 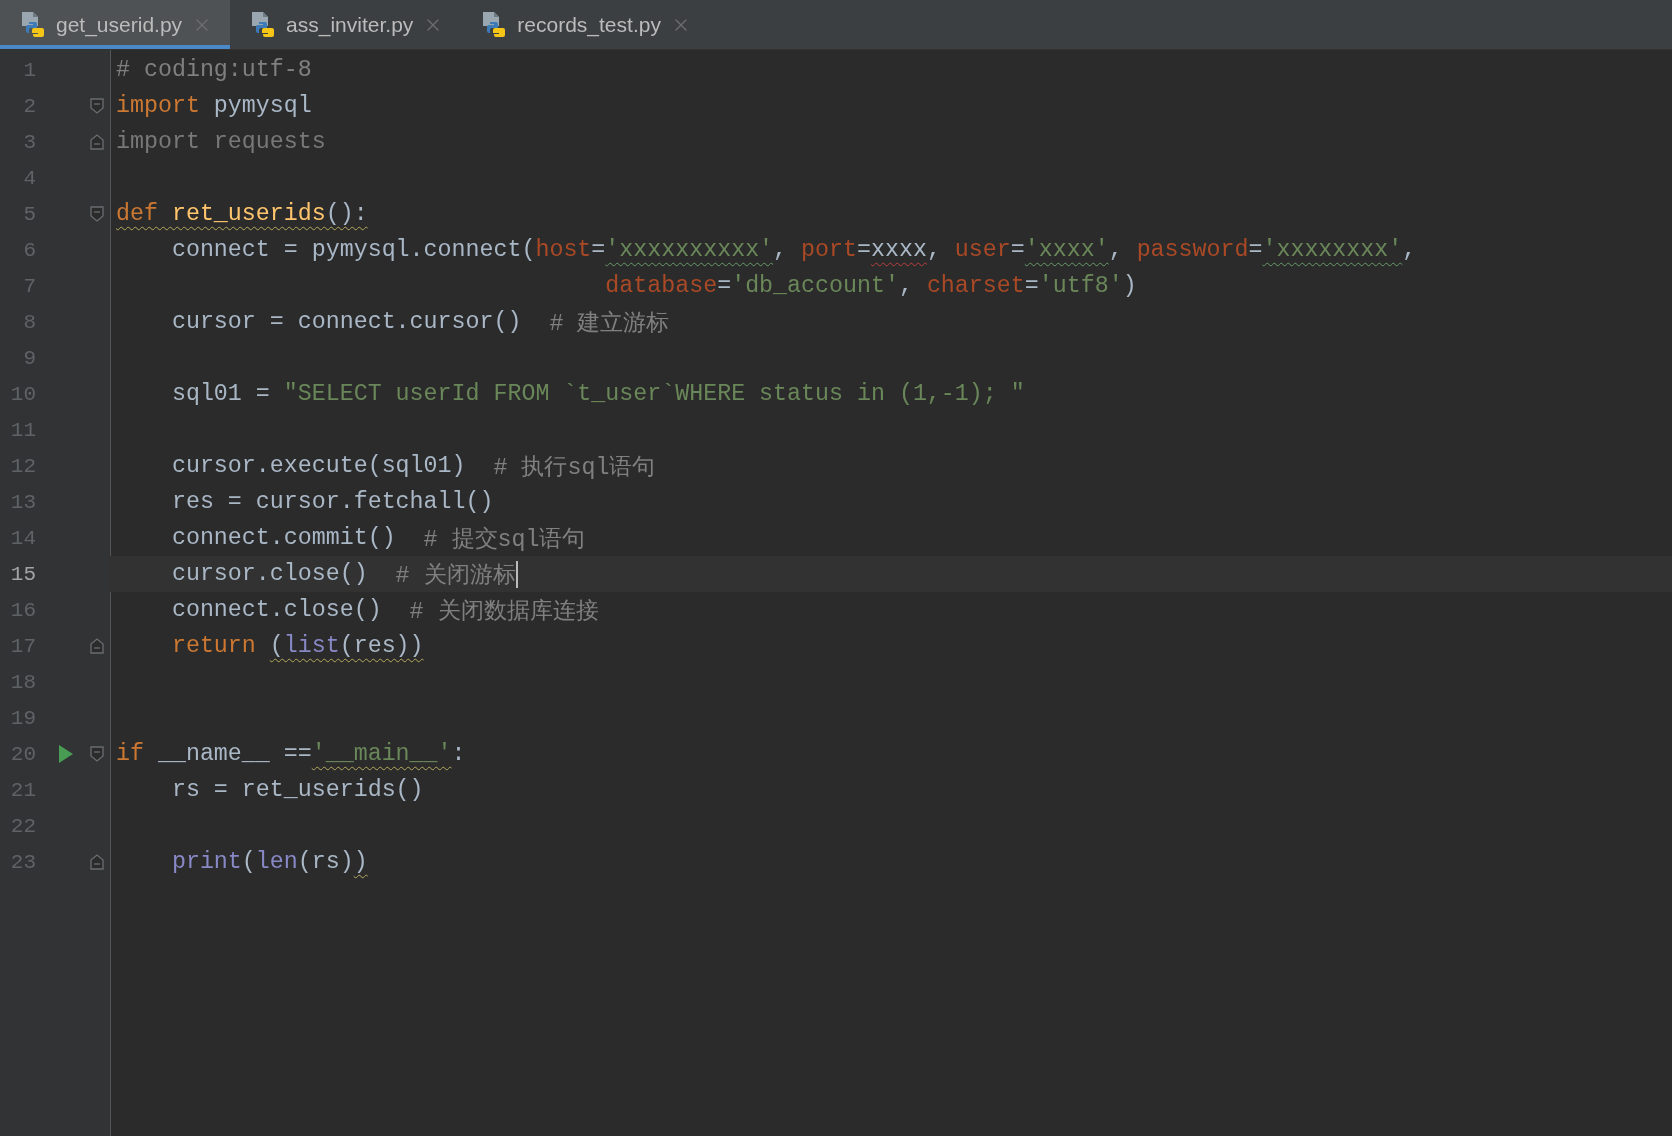 What do you see at coordinates (269, 862) in the screenshot?
I see `code-line: print(len(rs))` at bounding box center [269, 862].